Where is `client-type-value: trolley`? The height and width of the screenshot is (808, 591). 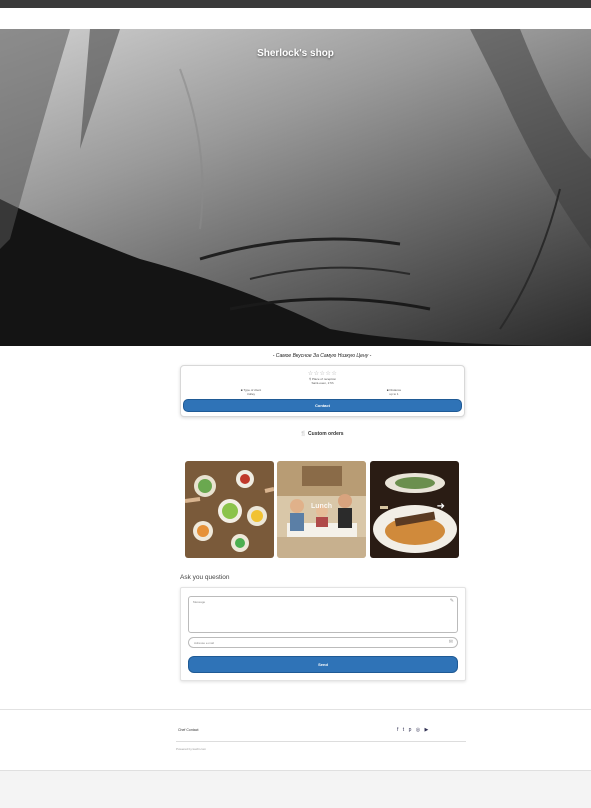 client-type-value: trolley is located at coordinates (250, 394).